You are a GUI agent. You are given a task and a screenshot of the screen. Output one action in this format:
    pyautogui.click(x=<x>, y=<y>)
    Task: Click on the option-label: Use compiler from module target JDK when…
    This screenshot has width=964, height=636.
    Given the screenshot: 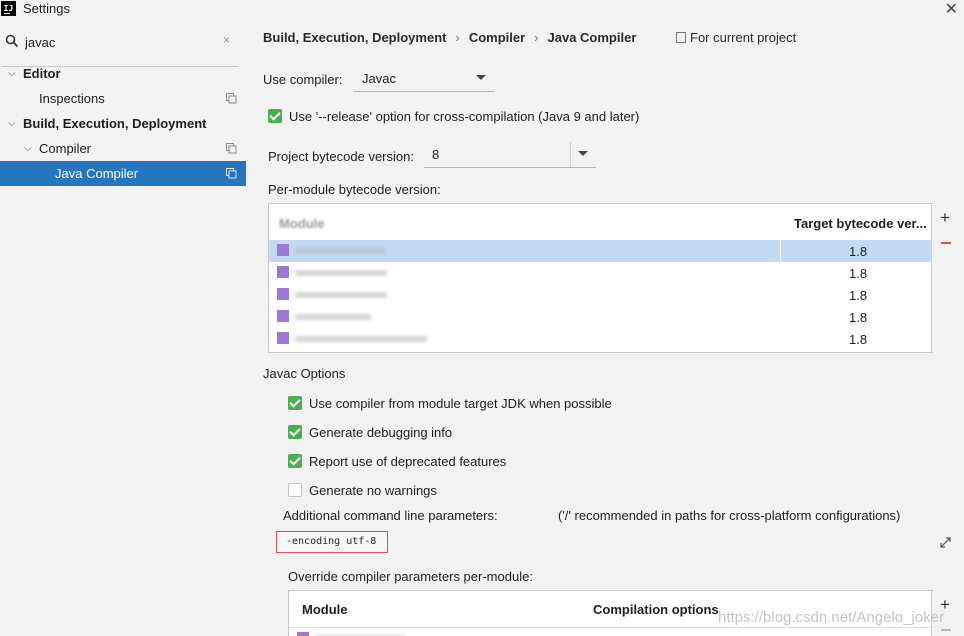 What is the action you would take?
    pyautogui.click(x=460, y=403)
    